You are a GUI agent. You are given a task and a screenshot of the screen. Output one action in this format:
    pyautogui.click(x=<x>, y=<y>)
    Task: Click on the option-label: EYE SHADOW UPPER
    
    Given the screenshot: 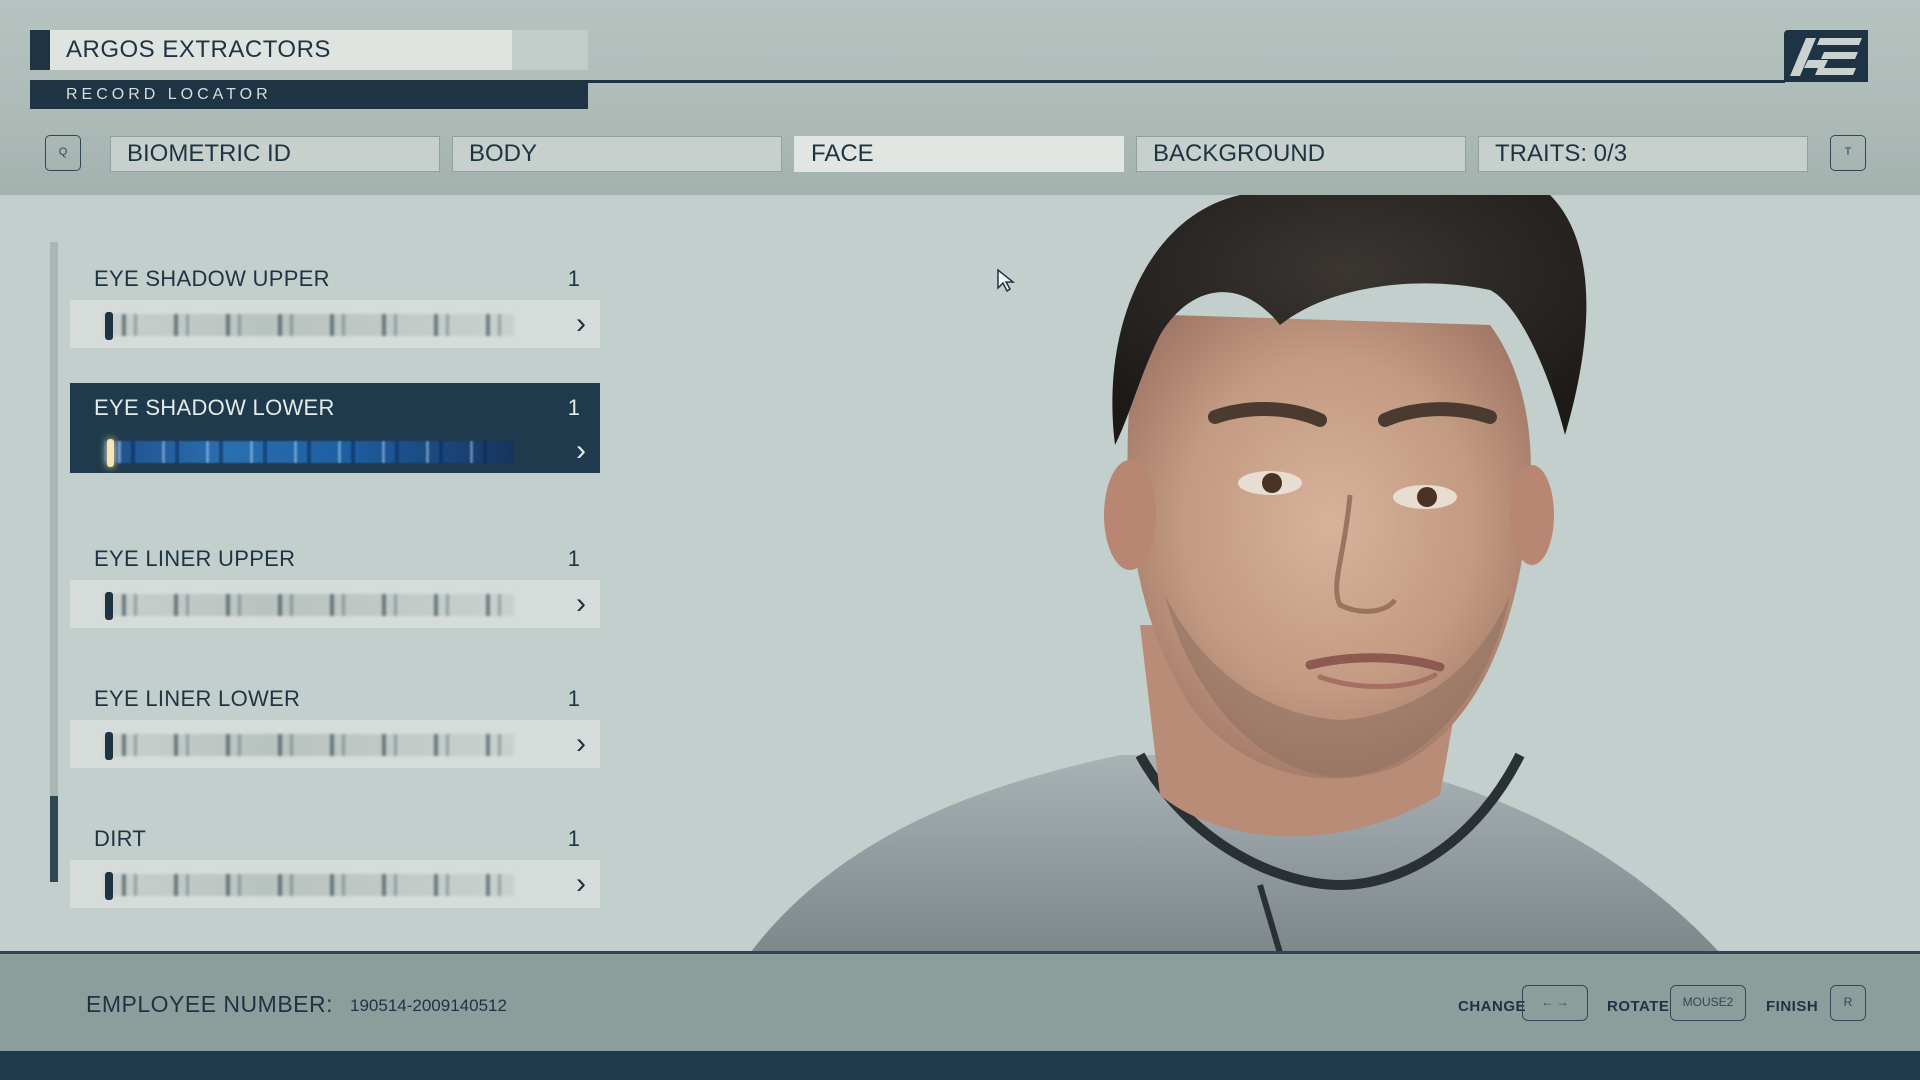 What is the action you would take?
    pyautogui.click(x=212, y=278)
    